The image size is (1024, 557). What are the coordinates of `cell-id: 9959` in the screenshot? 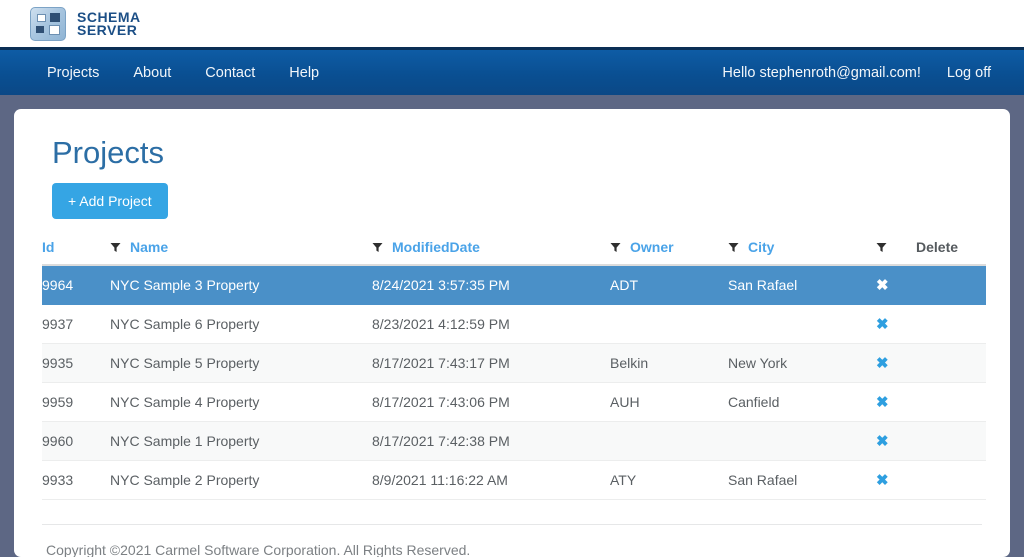 It's located at (76, 402).